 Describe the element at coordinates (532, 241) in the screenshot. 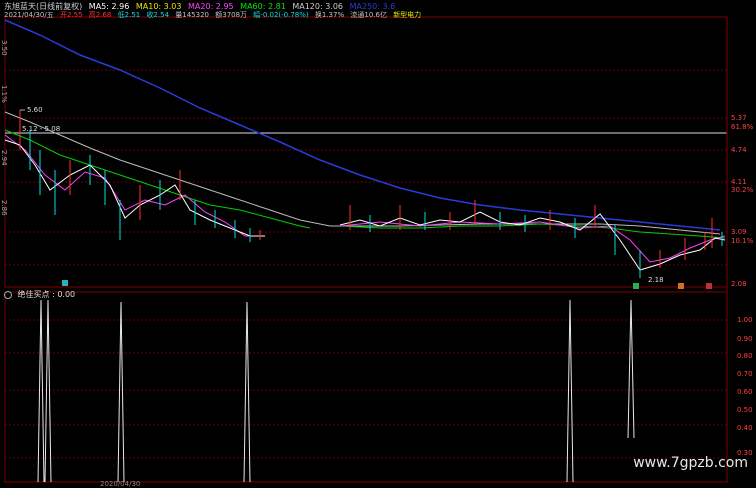

I see `ma5-line-right` at that location.